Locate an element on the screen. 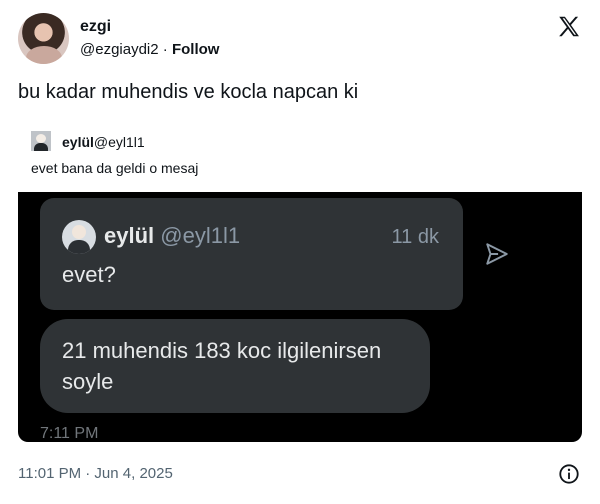 The width and height of the screenshot is (600, 504). quoted-text: evet bana da geldi o mesaj is located at coordinates (115, 168).